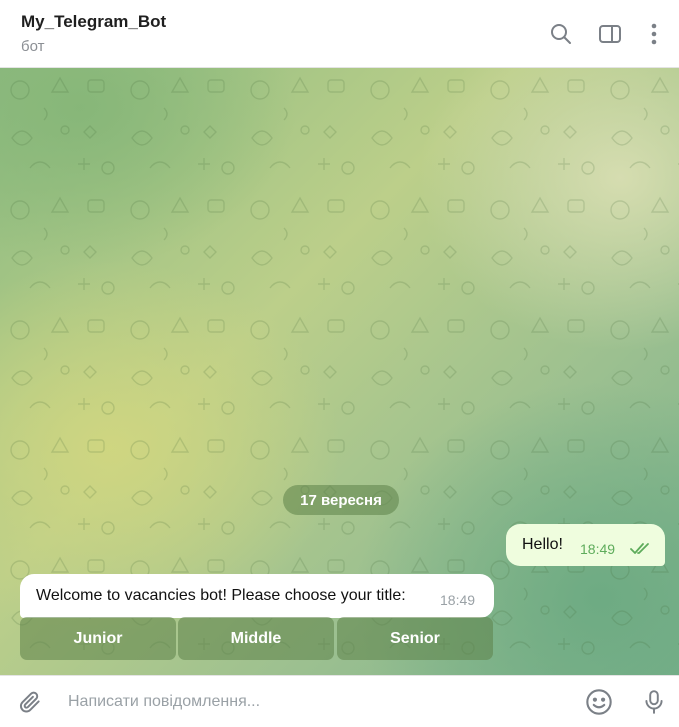 The width and height of the screenshot is (679, 727). I want to click on keyboard-button-senior: Senior, so click(415, 638).